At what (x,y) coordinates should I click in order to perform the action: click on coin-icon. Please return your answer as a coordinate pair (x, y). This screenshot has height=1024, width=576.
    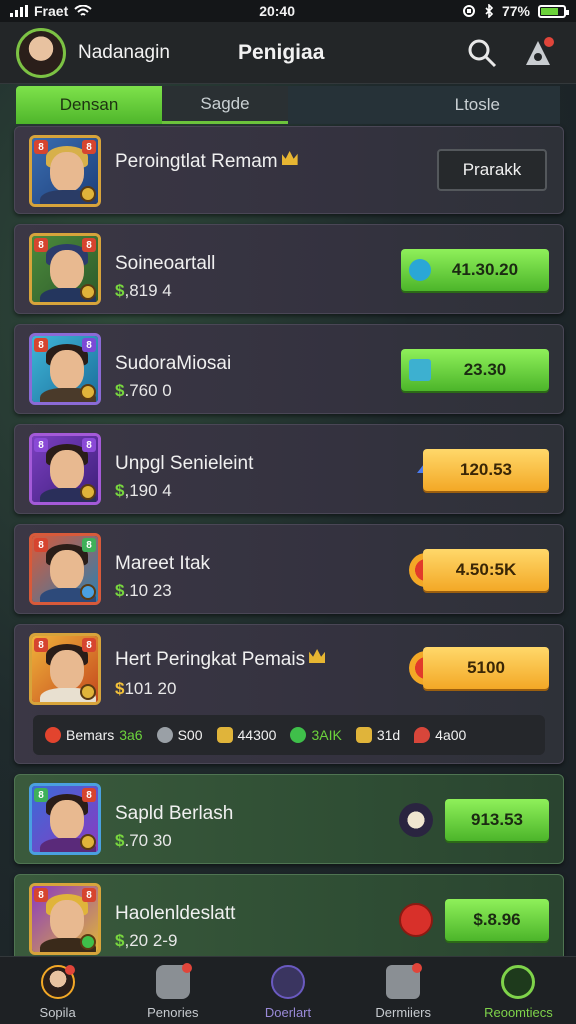
    Looking at the image, I should click on (363, 735).